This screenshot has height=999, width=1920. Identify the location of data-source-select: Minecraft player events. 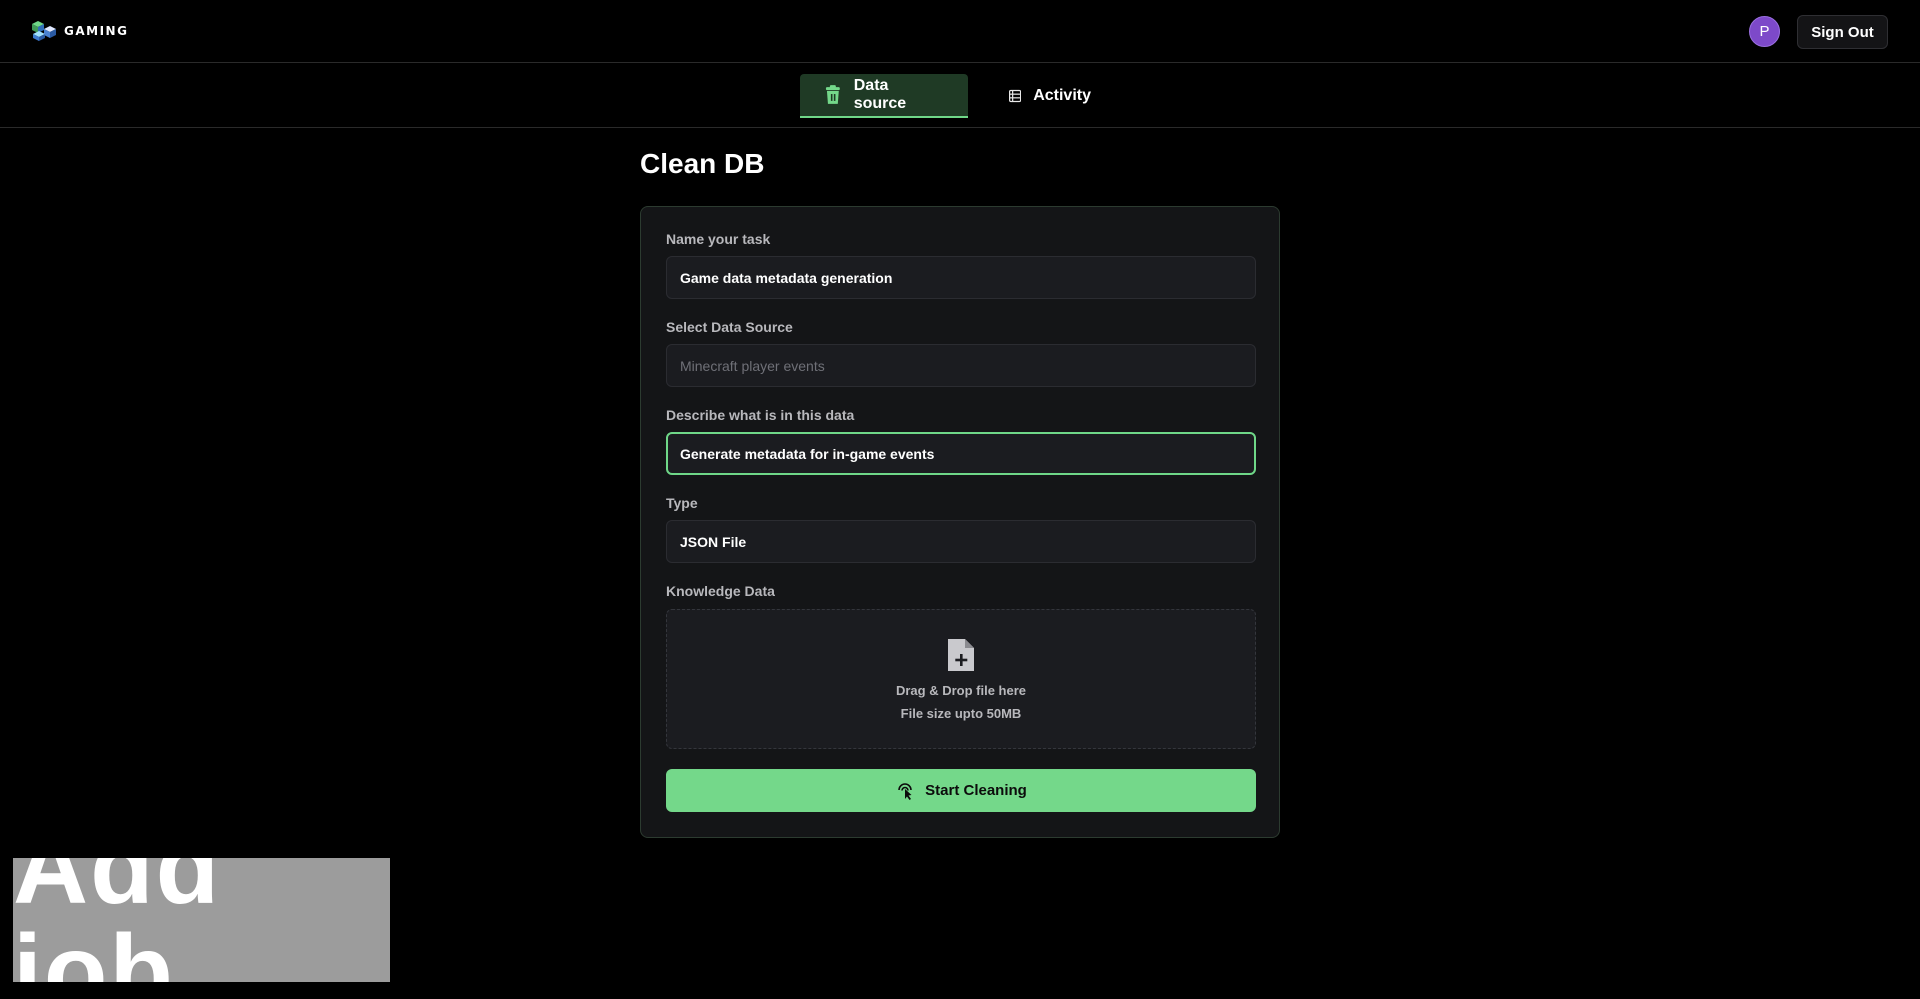
(961, 365).